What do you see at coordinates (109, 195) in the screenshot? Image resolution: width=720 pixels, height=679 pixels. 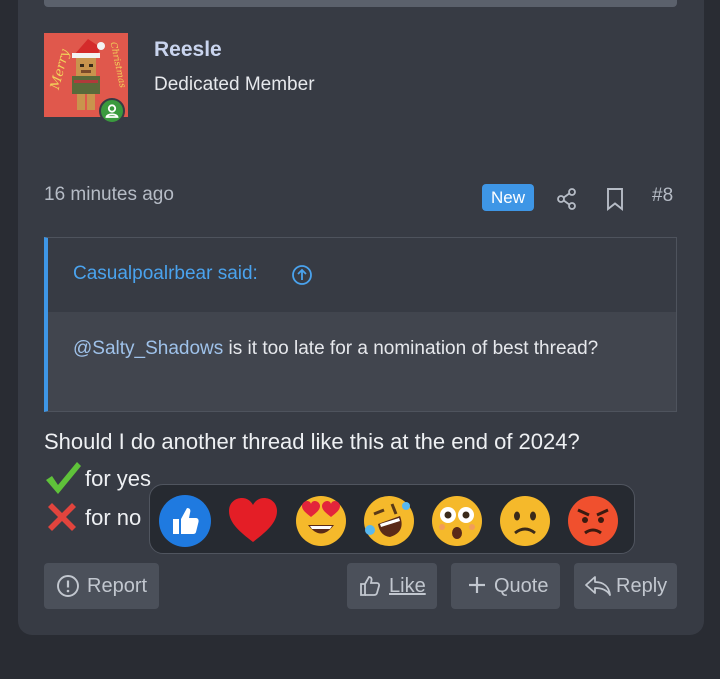 I see `post-timestamp: 16 minutes ago` at bounding box center [109, 195].